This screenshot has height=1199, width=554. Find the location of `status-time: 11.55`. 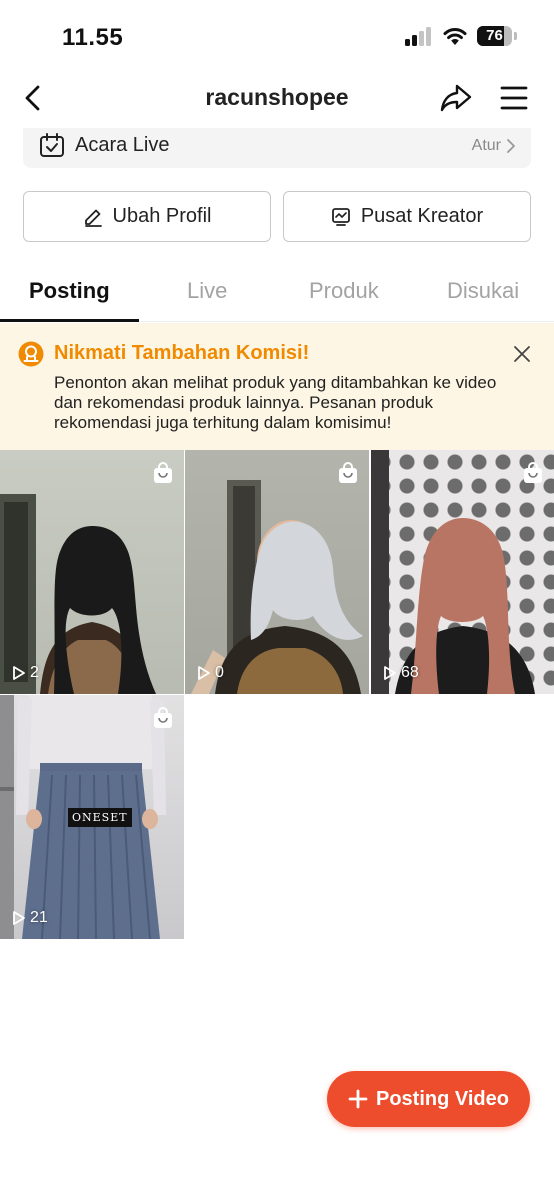

status-time: 11.55 is located at coordinates (93, 37).